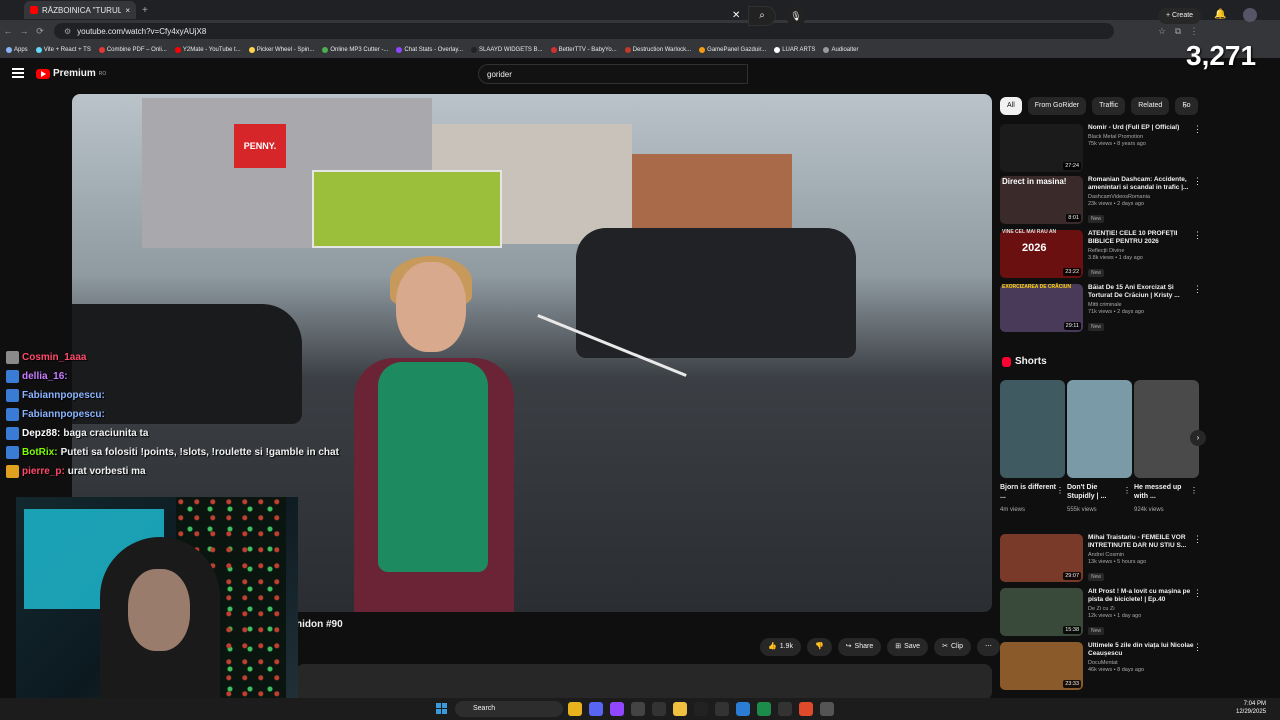 This screenshot has width=1280, height=720. I want to click on channel-name: DocuMentat, so click(1141, 663).